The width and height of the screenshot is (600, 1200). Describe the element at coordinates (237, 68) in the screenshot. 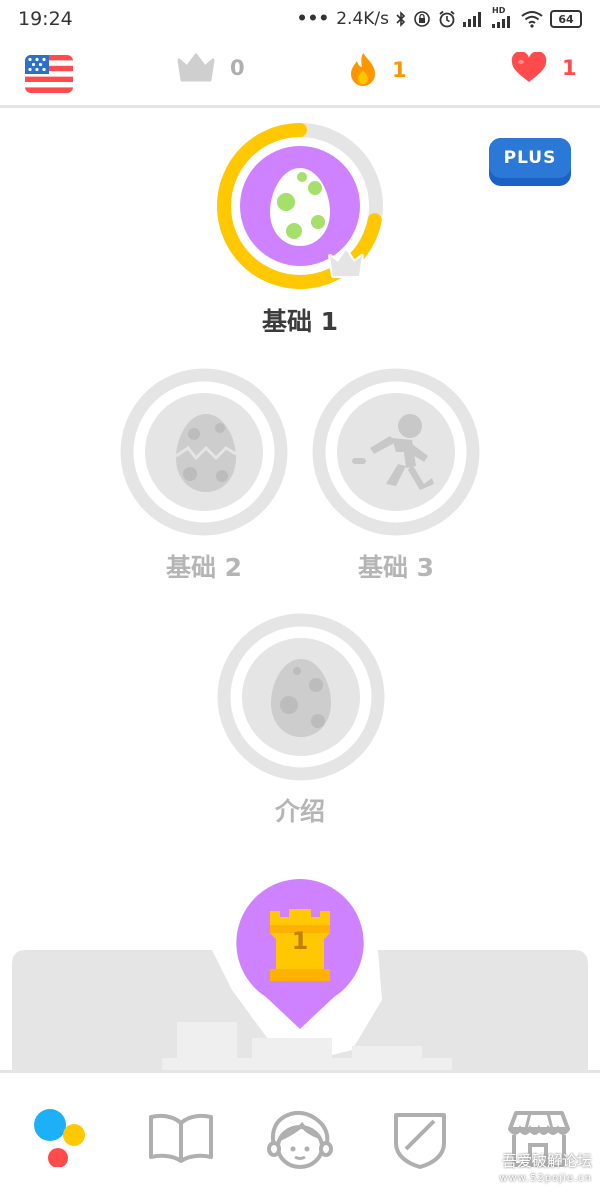

I see `crowns-count: 0` at that location.